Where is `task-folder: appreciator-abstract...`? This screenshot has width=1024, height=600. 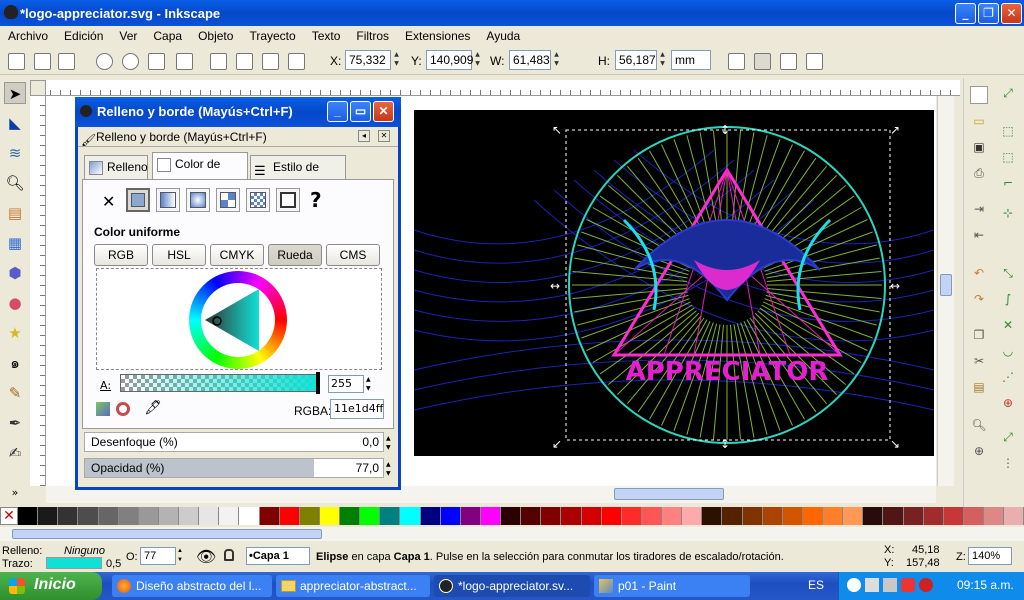 task-folder: appreciator-abstract... is located at coordinates (353, 586).